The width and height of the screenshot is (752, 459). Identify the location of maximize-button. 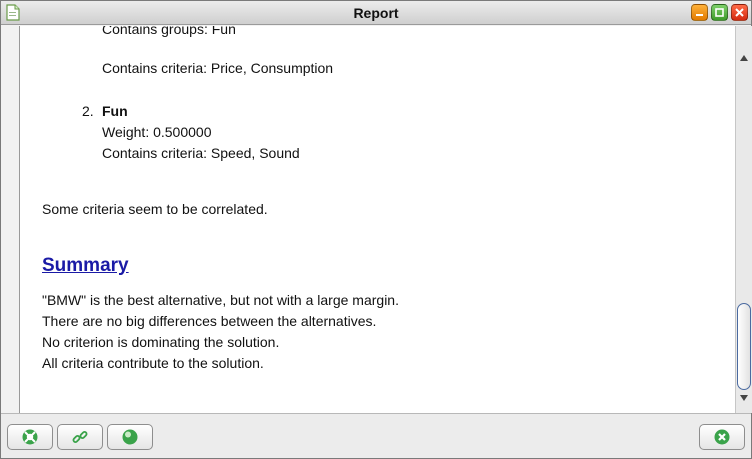
(719, 12).